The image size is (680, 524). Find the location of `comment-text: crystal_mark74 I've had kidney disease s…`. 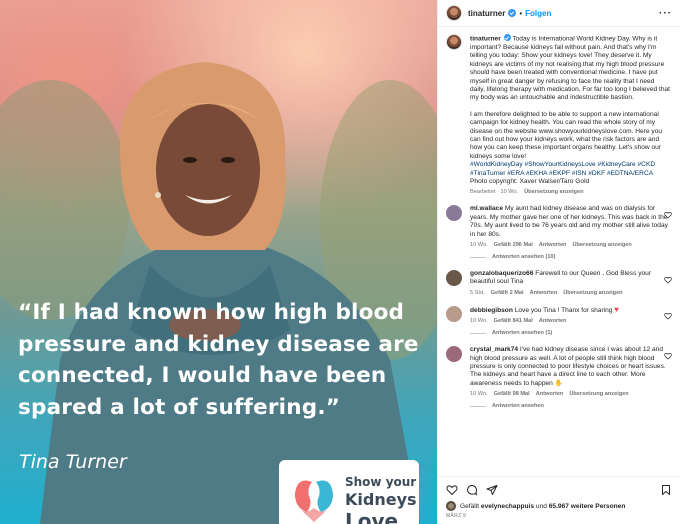

comment-text: crystal_mark74 I've had kidney disease s… is located at coordinates (570, 367).